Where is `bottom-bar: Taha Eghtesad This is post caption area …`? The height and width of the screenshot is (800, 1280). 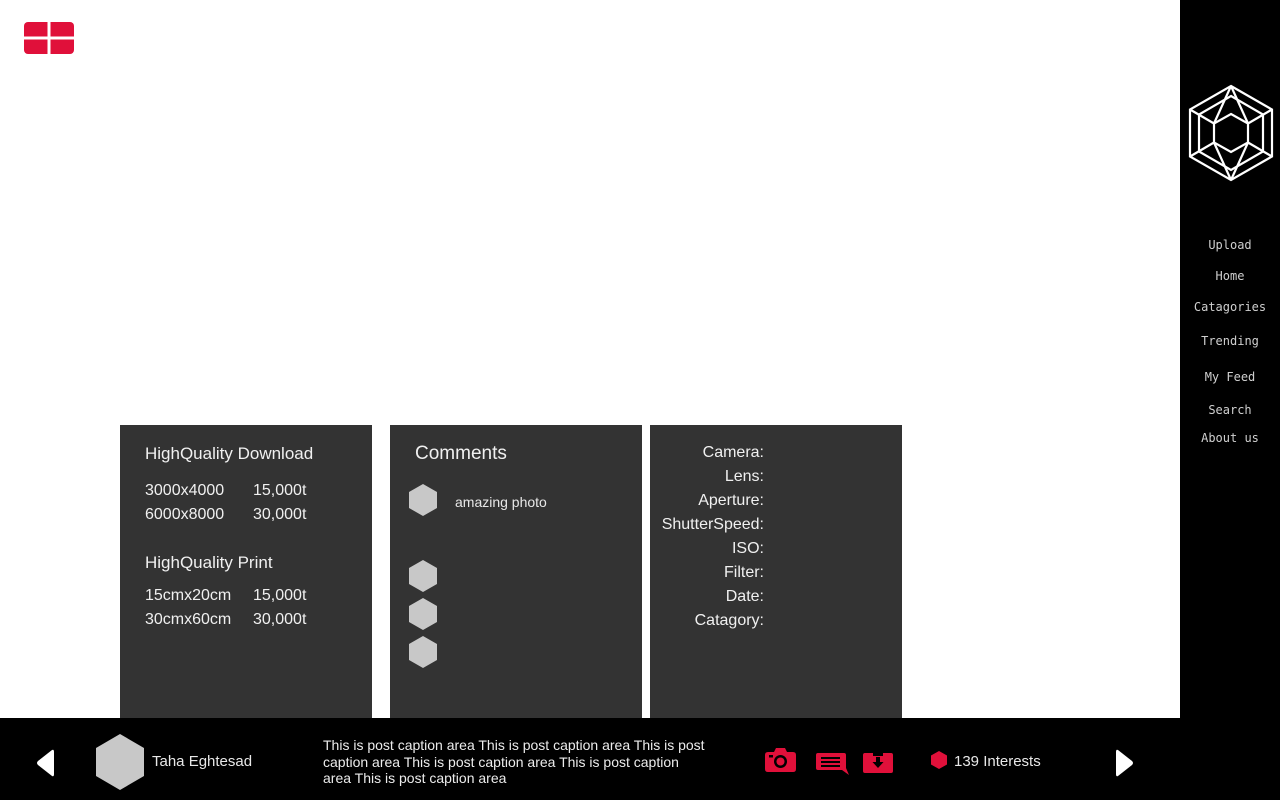
bottom-bar: Taha Eghtesad This is post caption area … is located at coordinates (590, 759).